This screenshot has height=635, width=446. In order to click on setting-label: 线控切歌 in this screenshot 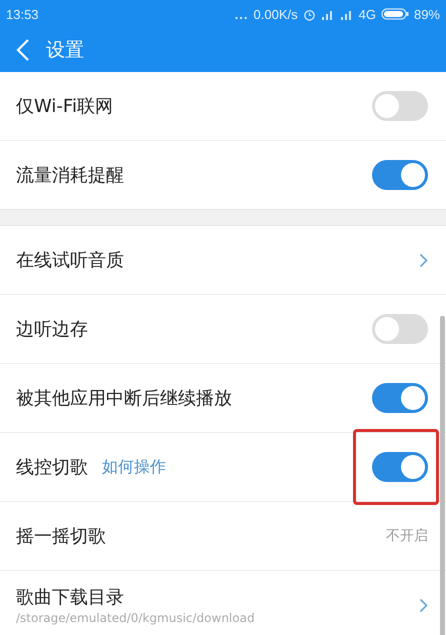, I will do `click(52, 467)`.